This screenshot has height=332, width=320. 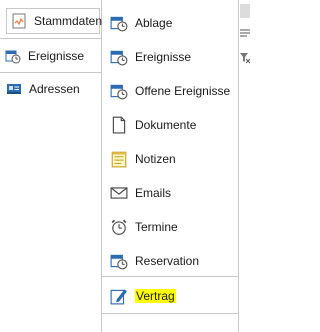 What do you see at coordinates (167, 261) in the screenshot?
I see `submenu-item-label: Reservation` at bounding box center [167, 261].